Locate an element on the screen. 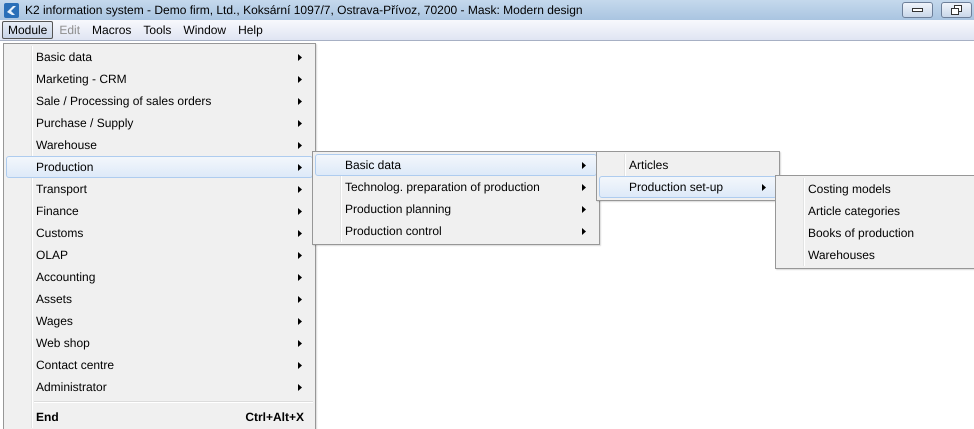  menu-item: Sale / Processing of sales orders is located at coordinates (159, 101).